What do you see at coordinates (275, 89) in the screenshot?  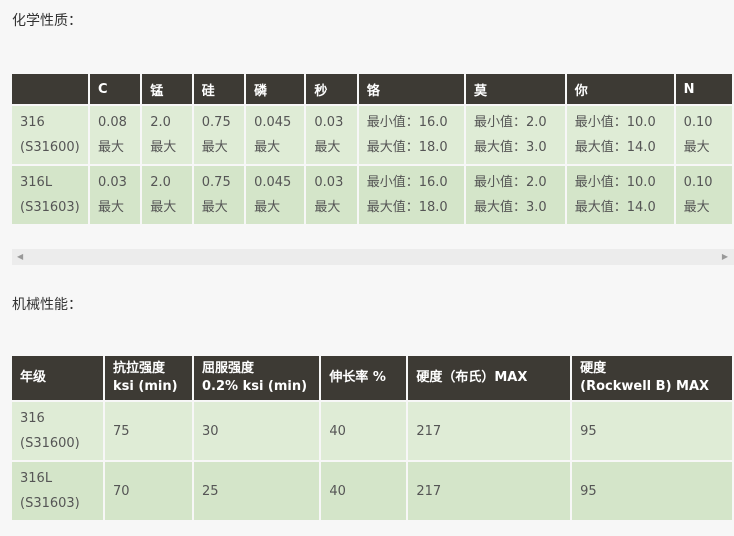 I see `chemical-header-cell: 磷` at bounding box center [275, 89].